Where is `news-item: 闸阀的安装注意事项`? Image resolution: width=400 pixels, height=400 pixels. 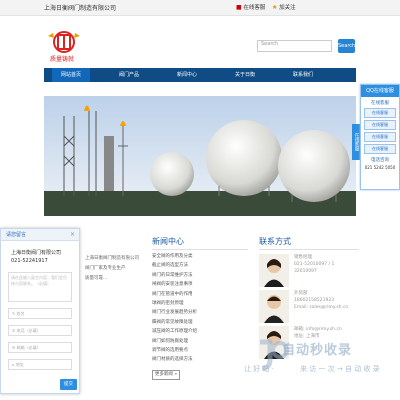
news-item: 闸阀的安装注意事项 is located at coordinates (200, 284).